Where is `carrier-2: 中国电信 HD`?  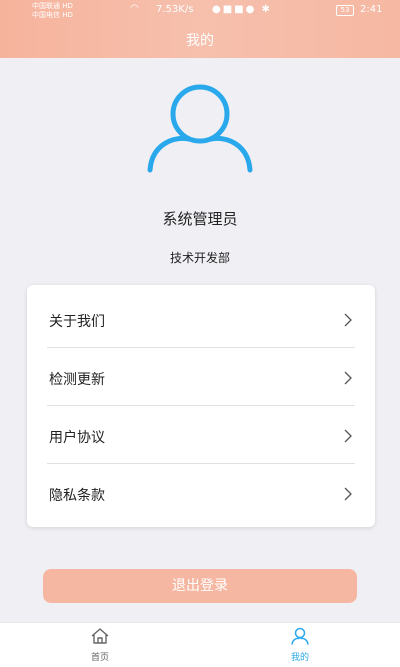 carrier-2: 中国电信 HD is located at coordinates (52, 15).